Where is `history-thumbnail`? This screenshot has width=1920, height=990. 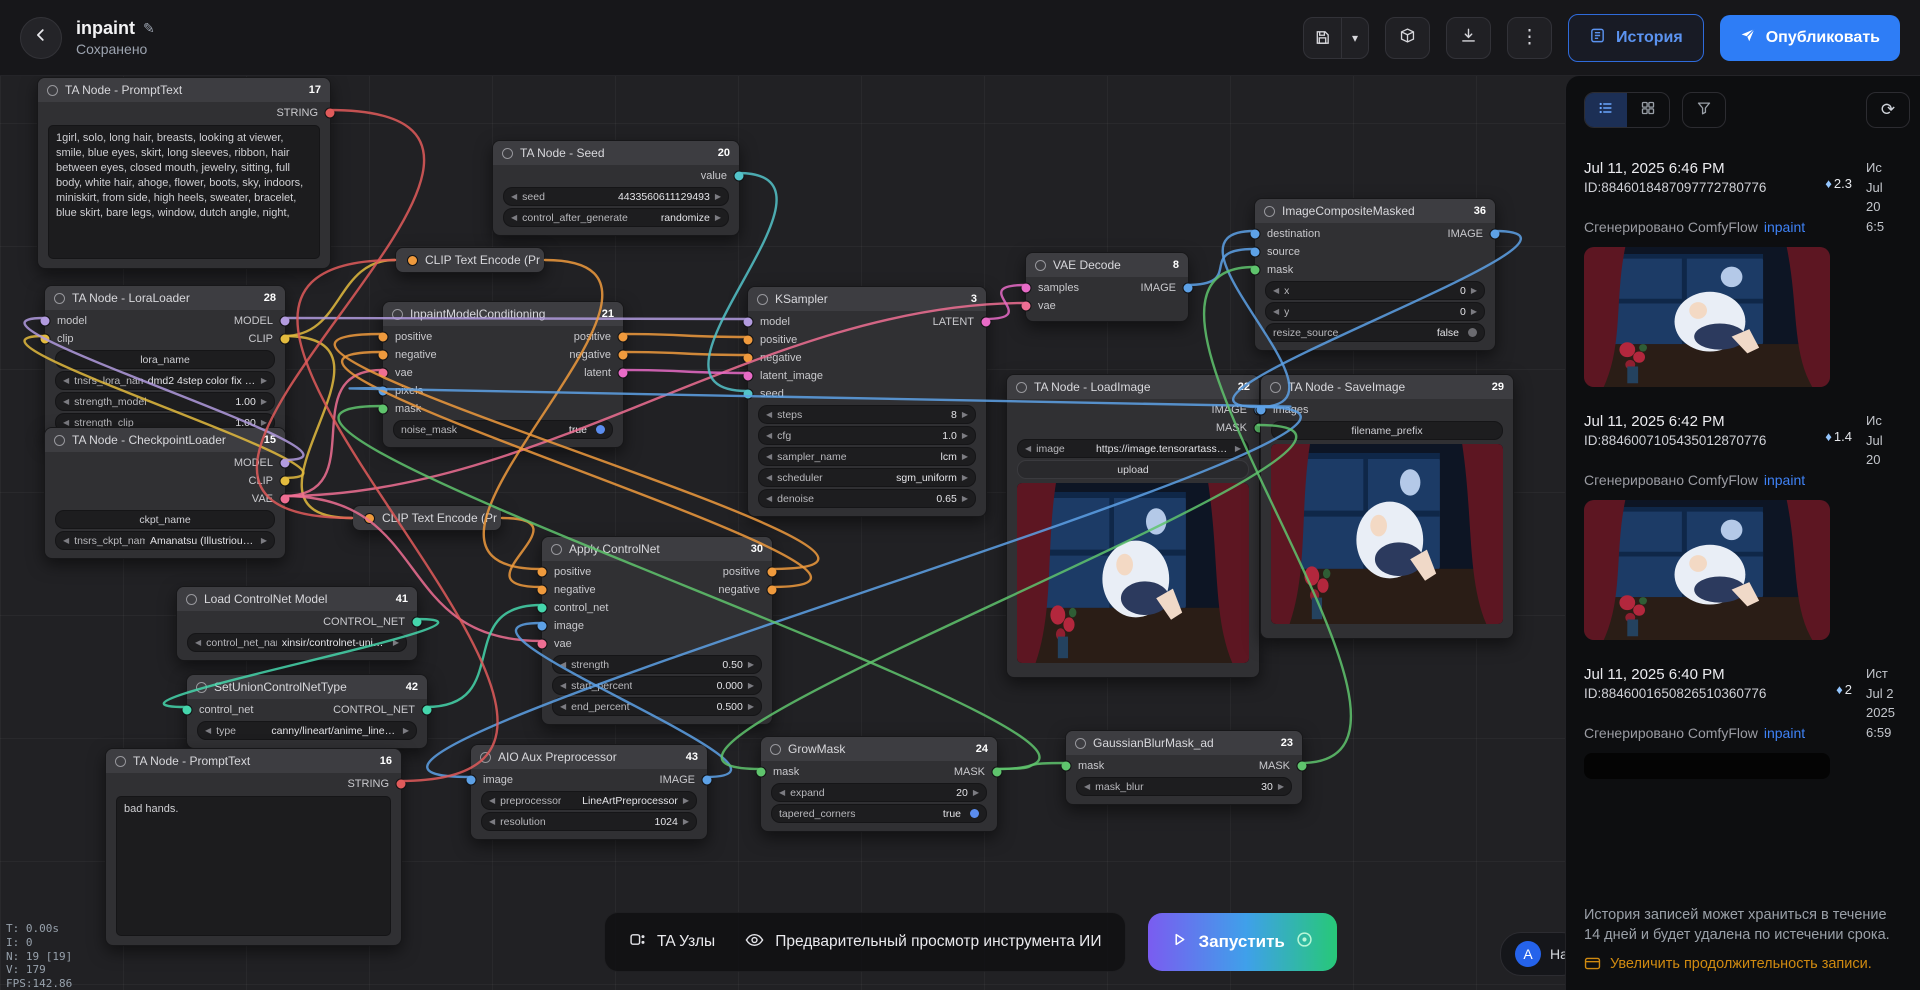 history-thumbnail is located at coordinates (1707, 317).